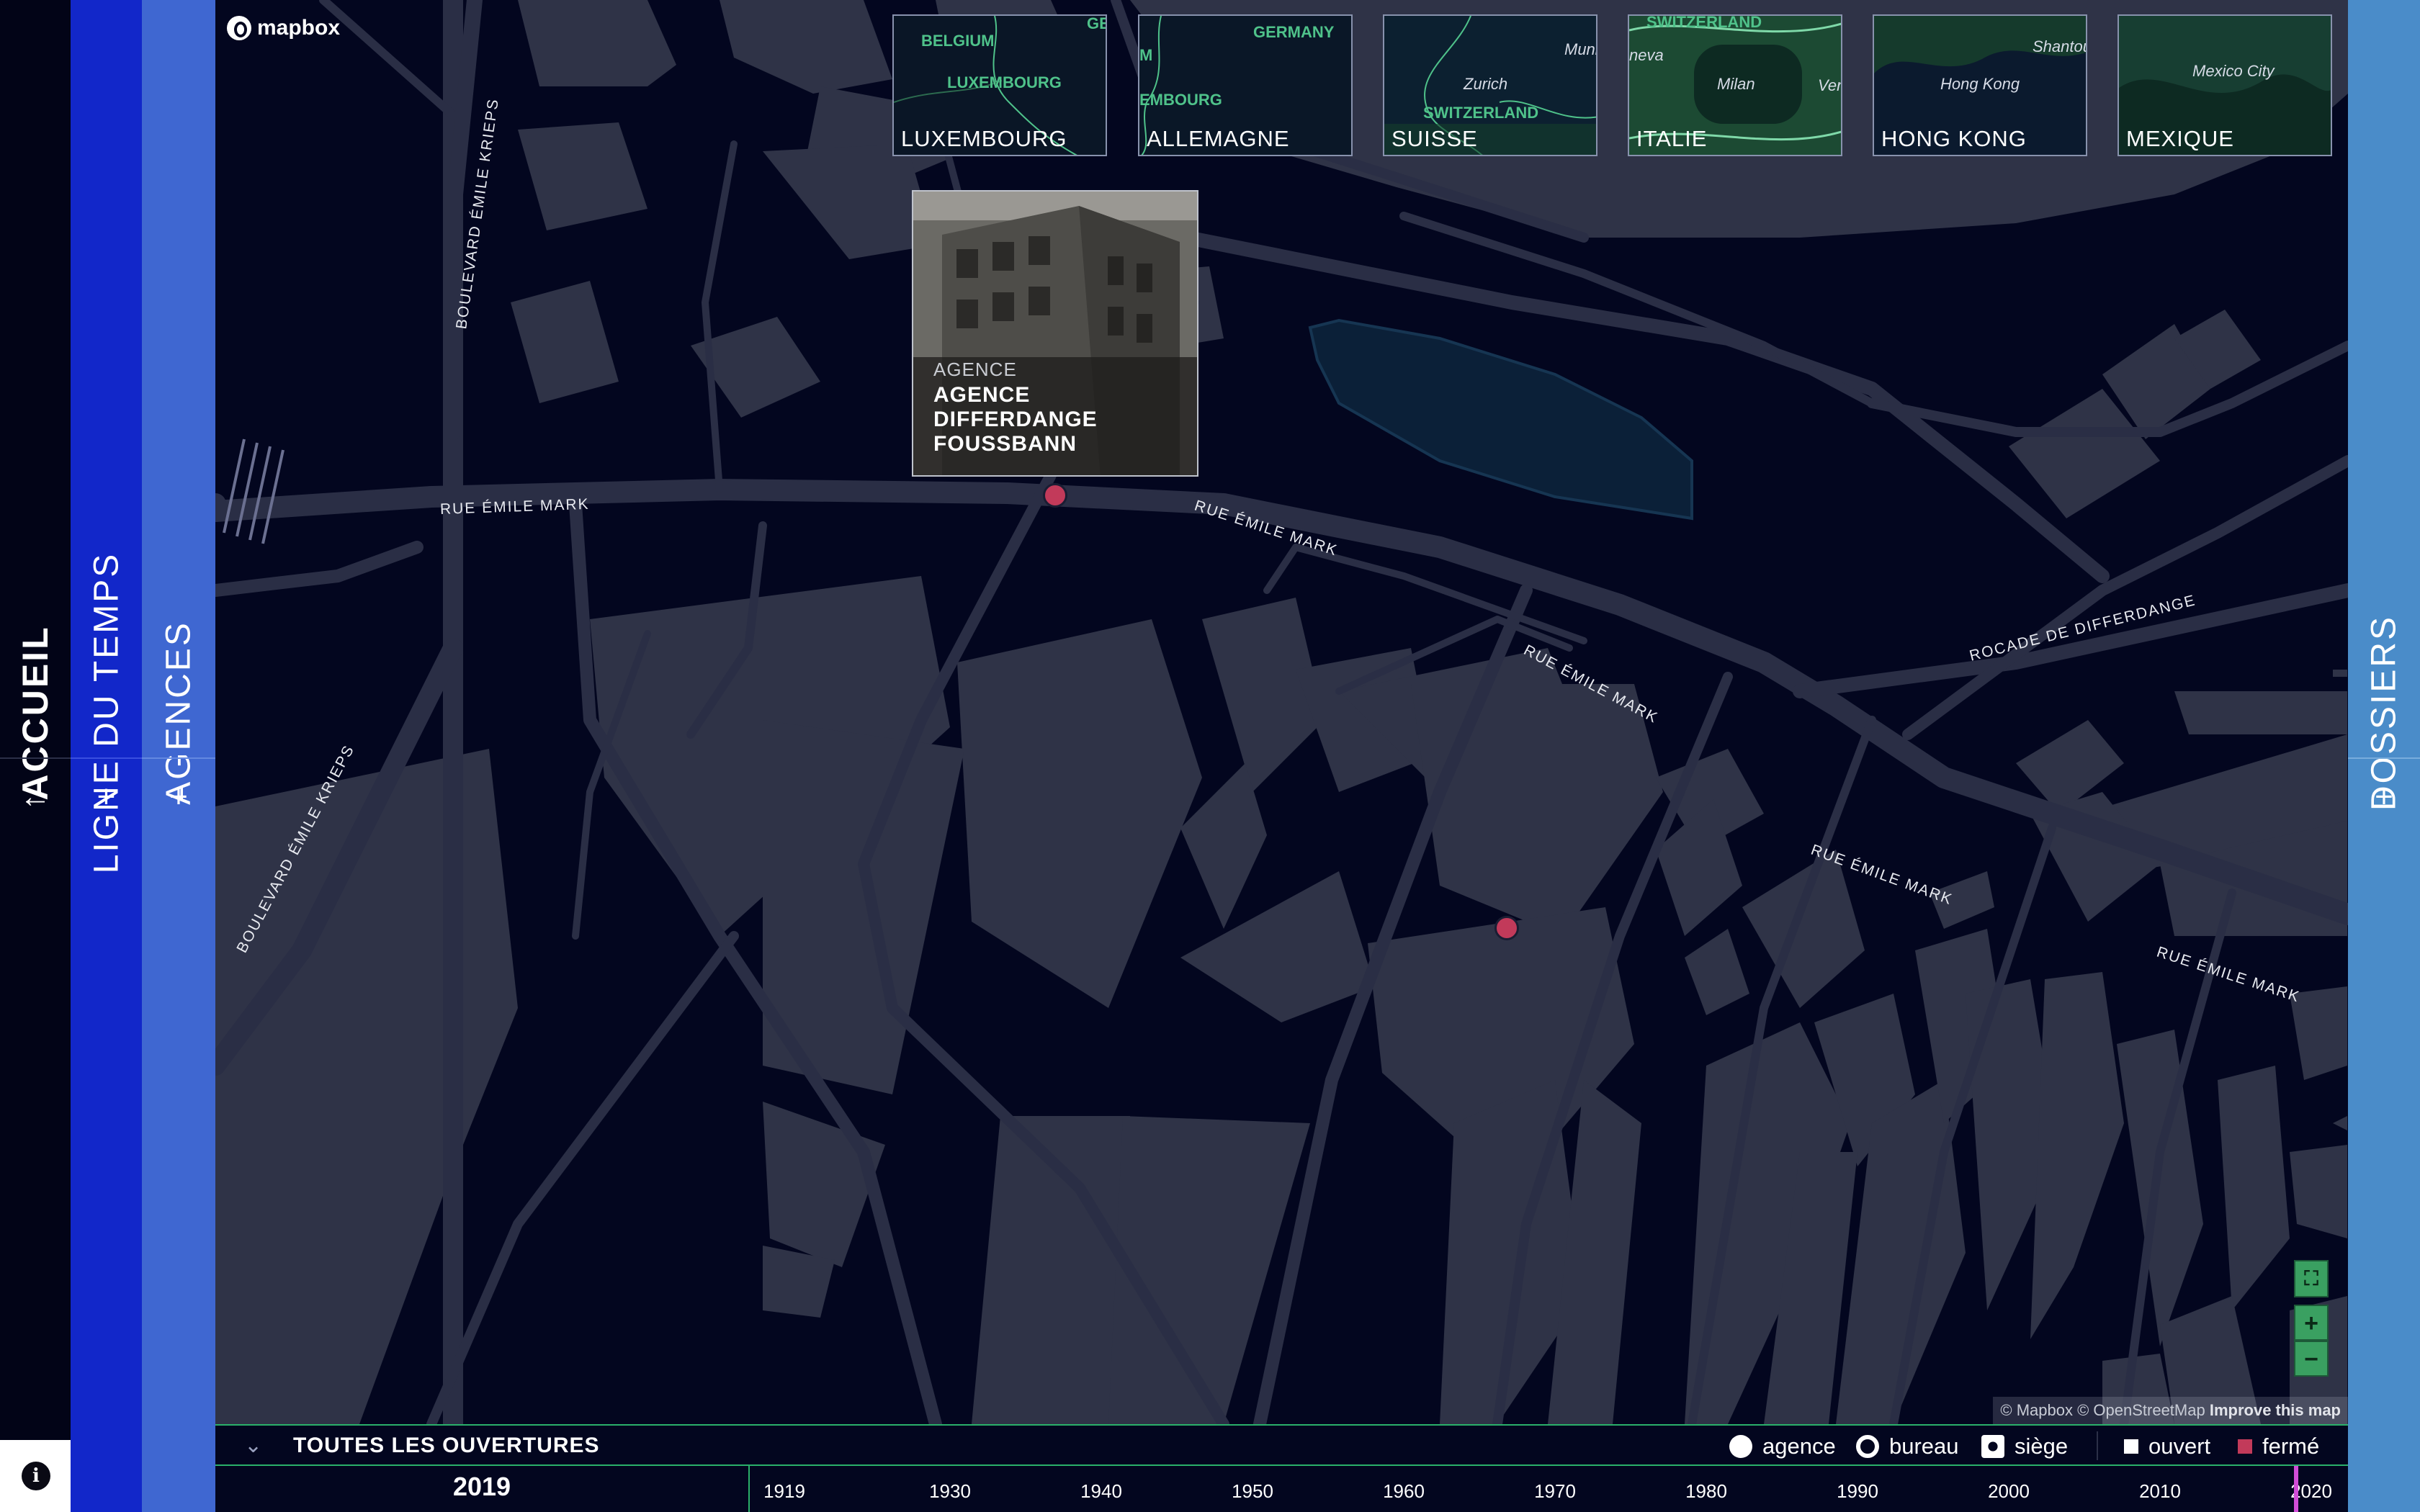 Image resolution: width=2420 pixels, height=1512 pixels. What do you see at coordinates (2291, 1446) in the screenshot?
I see `legend-label: fermé` at bounding box center [2291, 1446].